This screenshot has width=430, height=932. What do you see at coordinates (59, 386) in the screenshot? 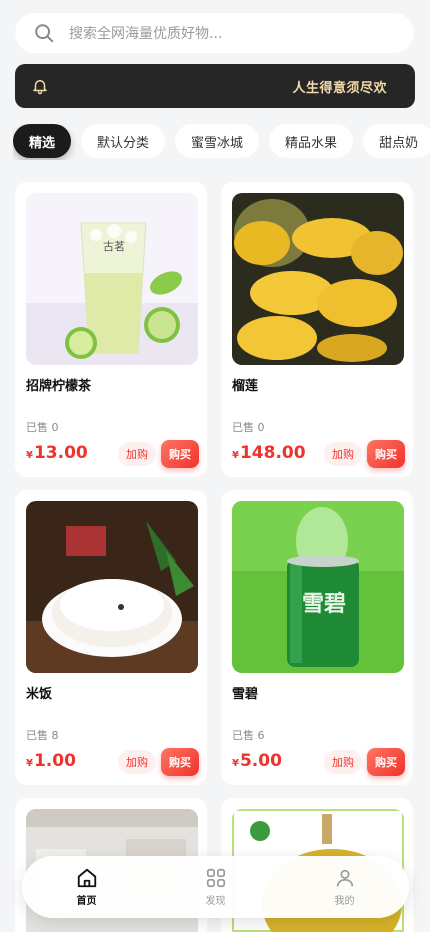
I see `product-name: 招牌柠檬茶` at bounding box center [59, 386].